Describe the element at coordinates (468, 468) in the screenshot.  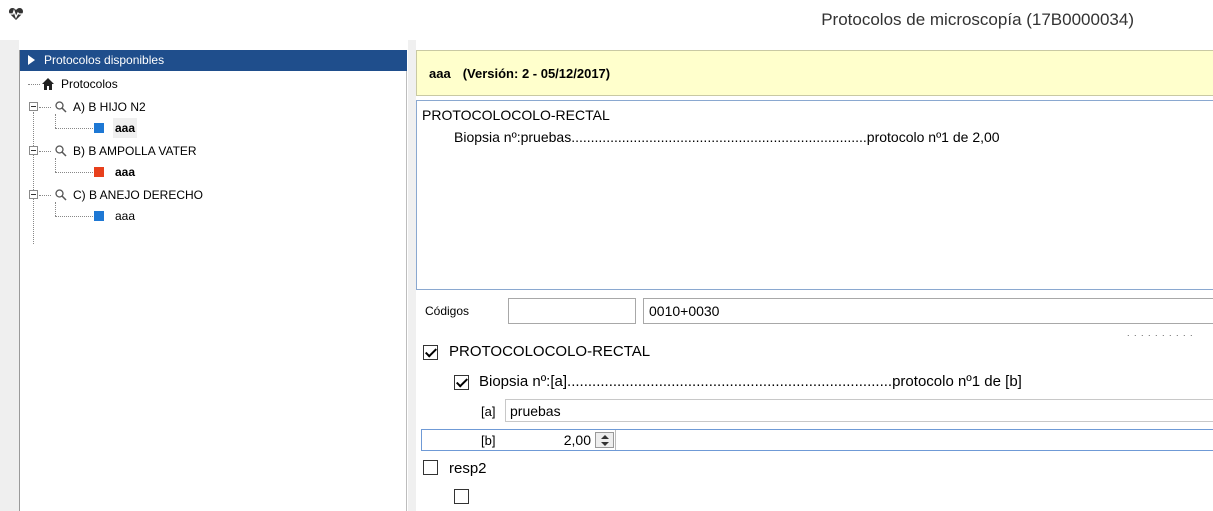
I see `resp2-label: resp2` at that location.